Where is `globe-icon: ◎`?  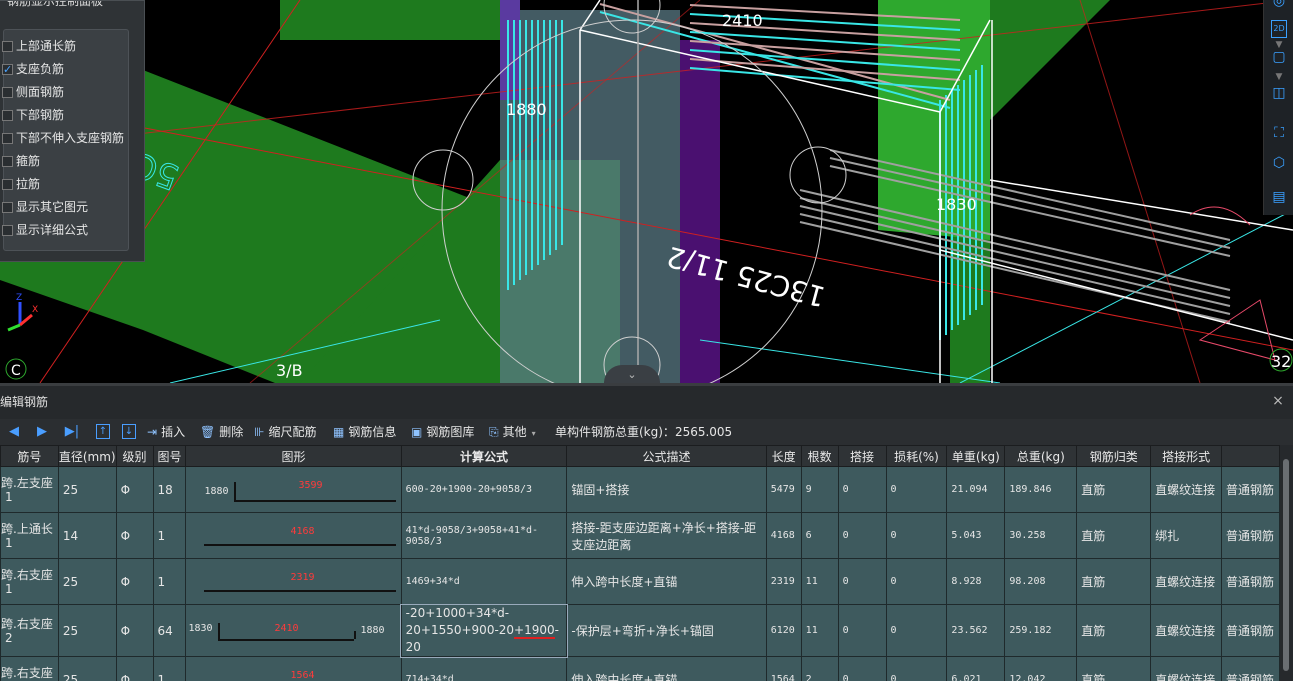 globe-icon: ◎ is located at coordinates (1279, 5).